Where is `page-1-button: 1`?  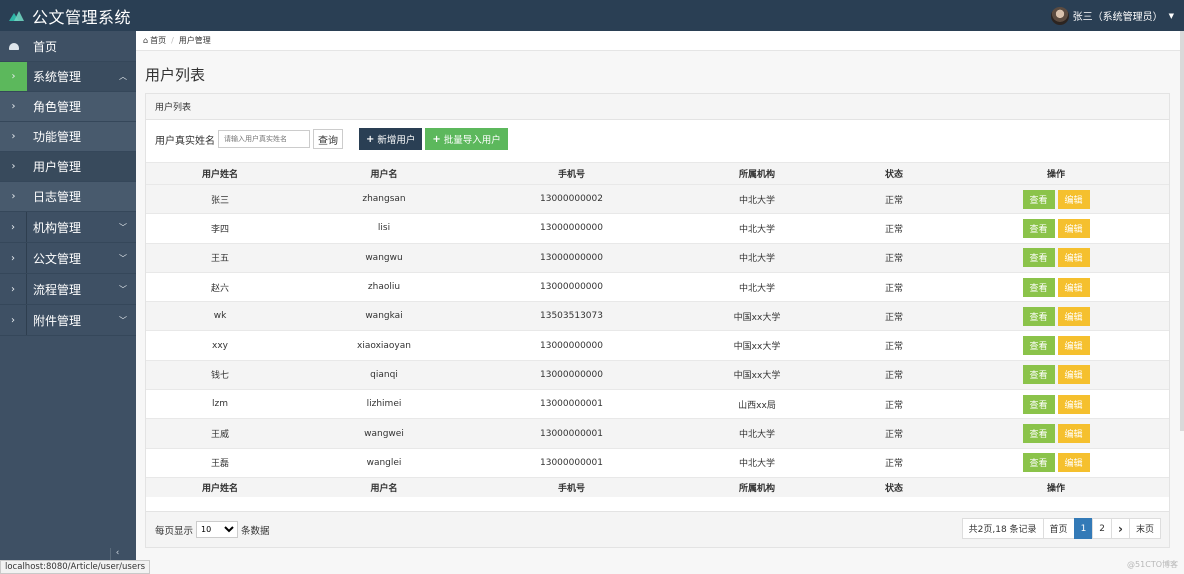 page-1-button: 1 is located at coordinates (1083, 528).